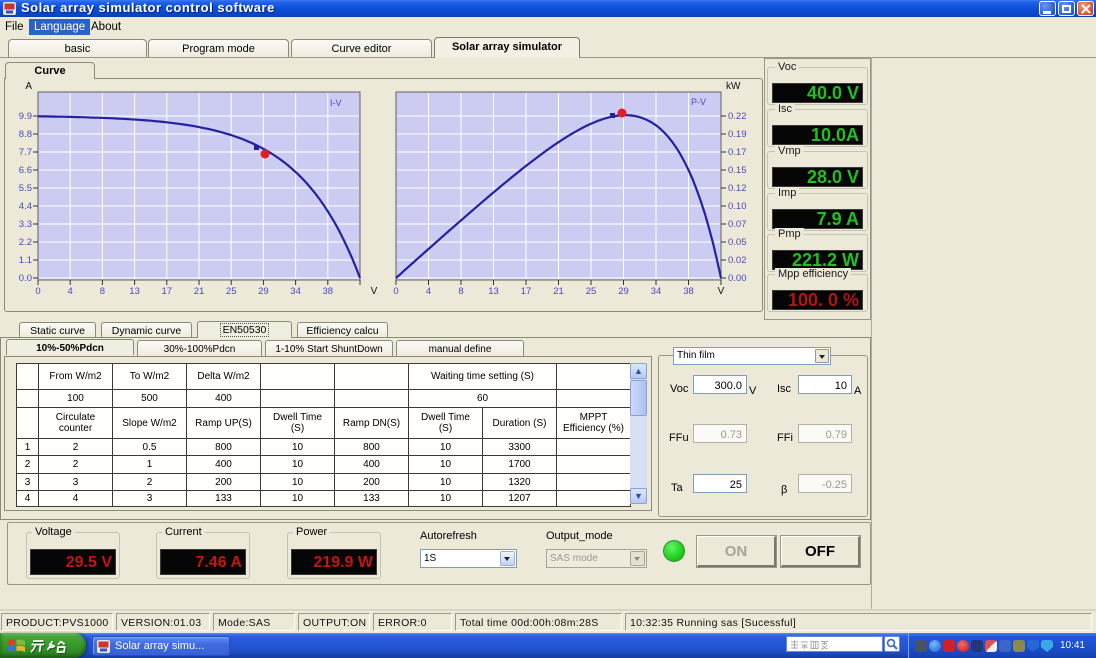 This screenshot has width=1096, height=658. I want to click on svg-text: 0.22, so click(737, 116).